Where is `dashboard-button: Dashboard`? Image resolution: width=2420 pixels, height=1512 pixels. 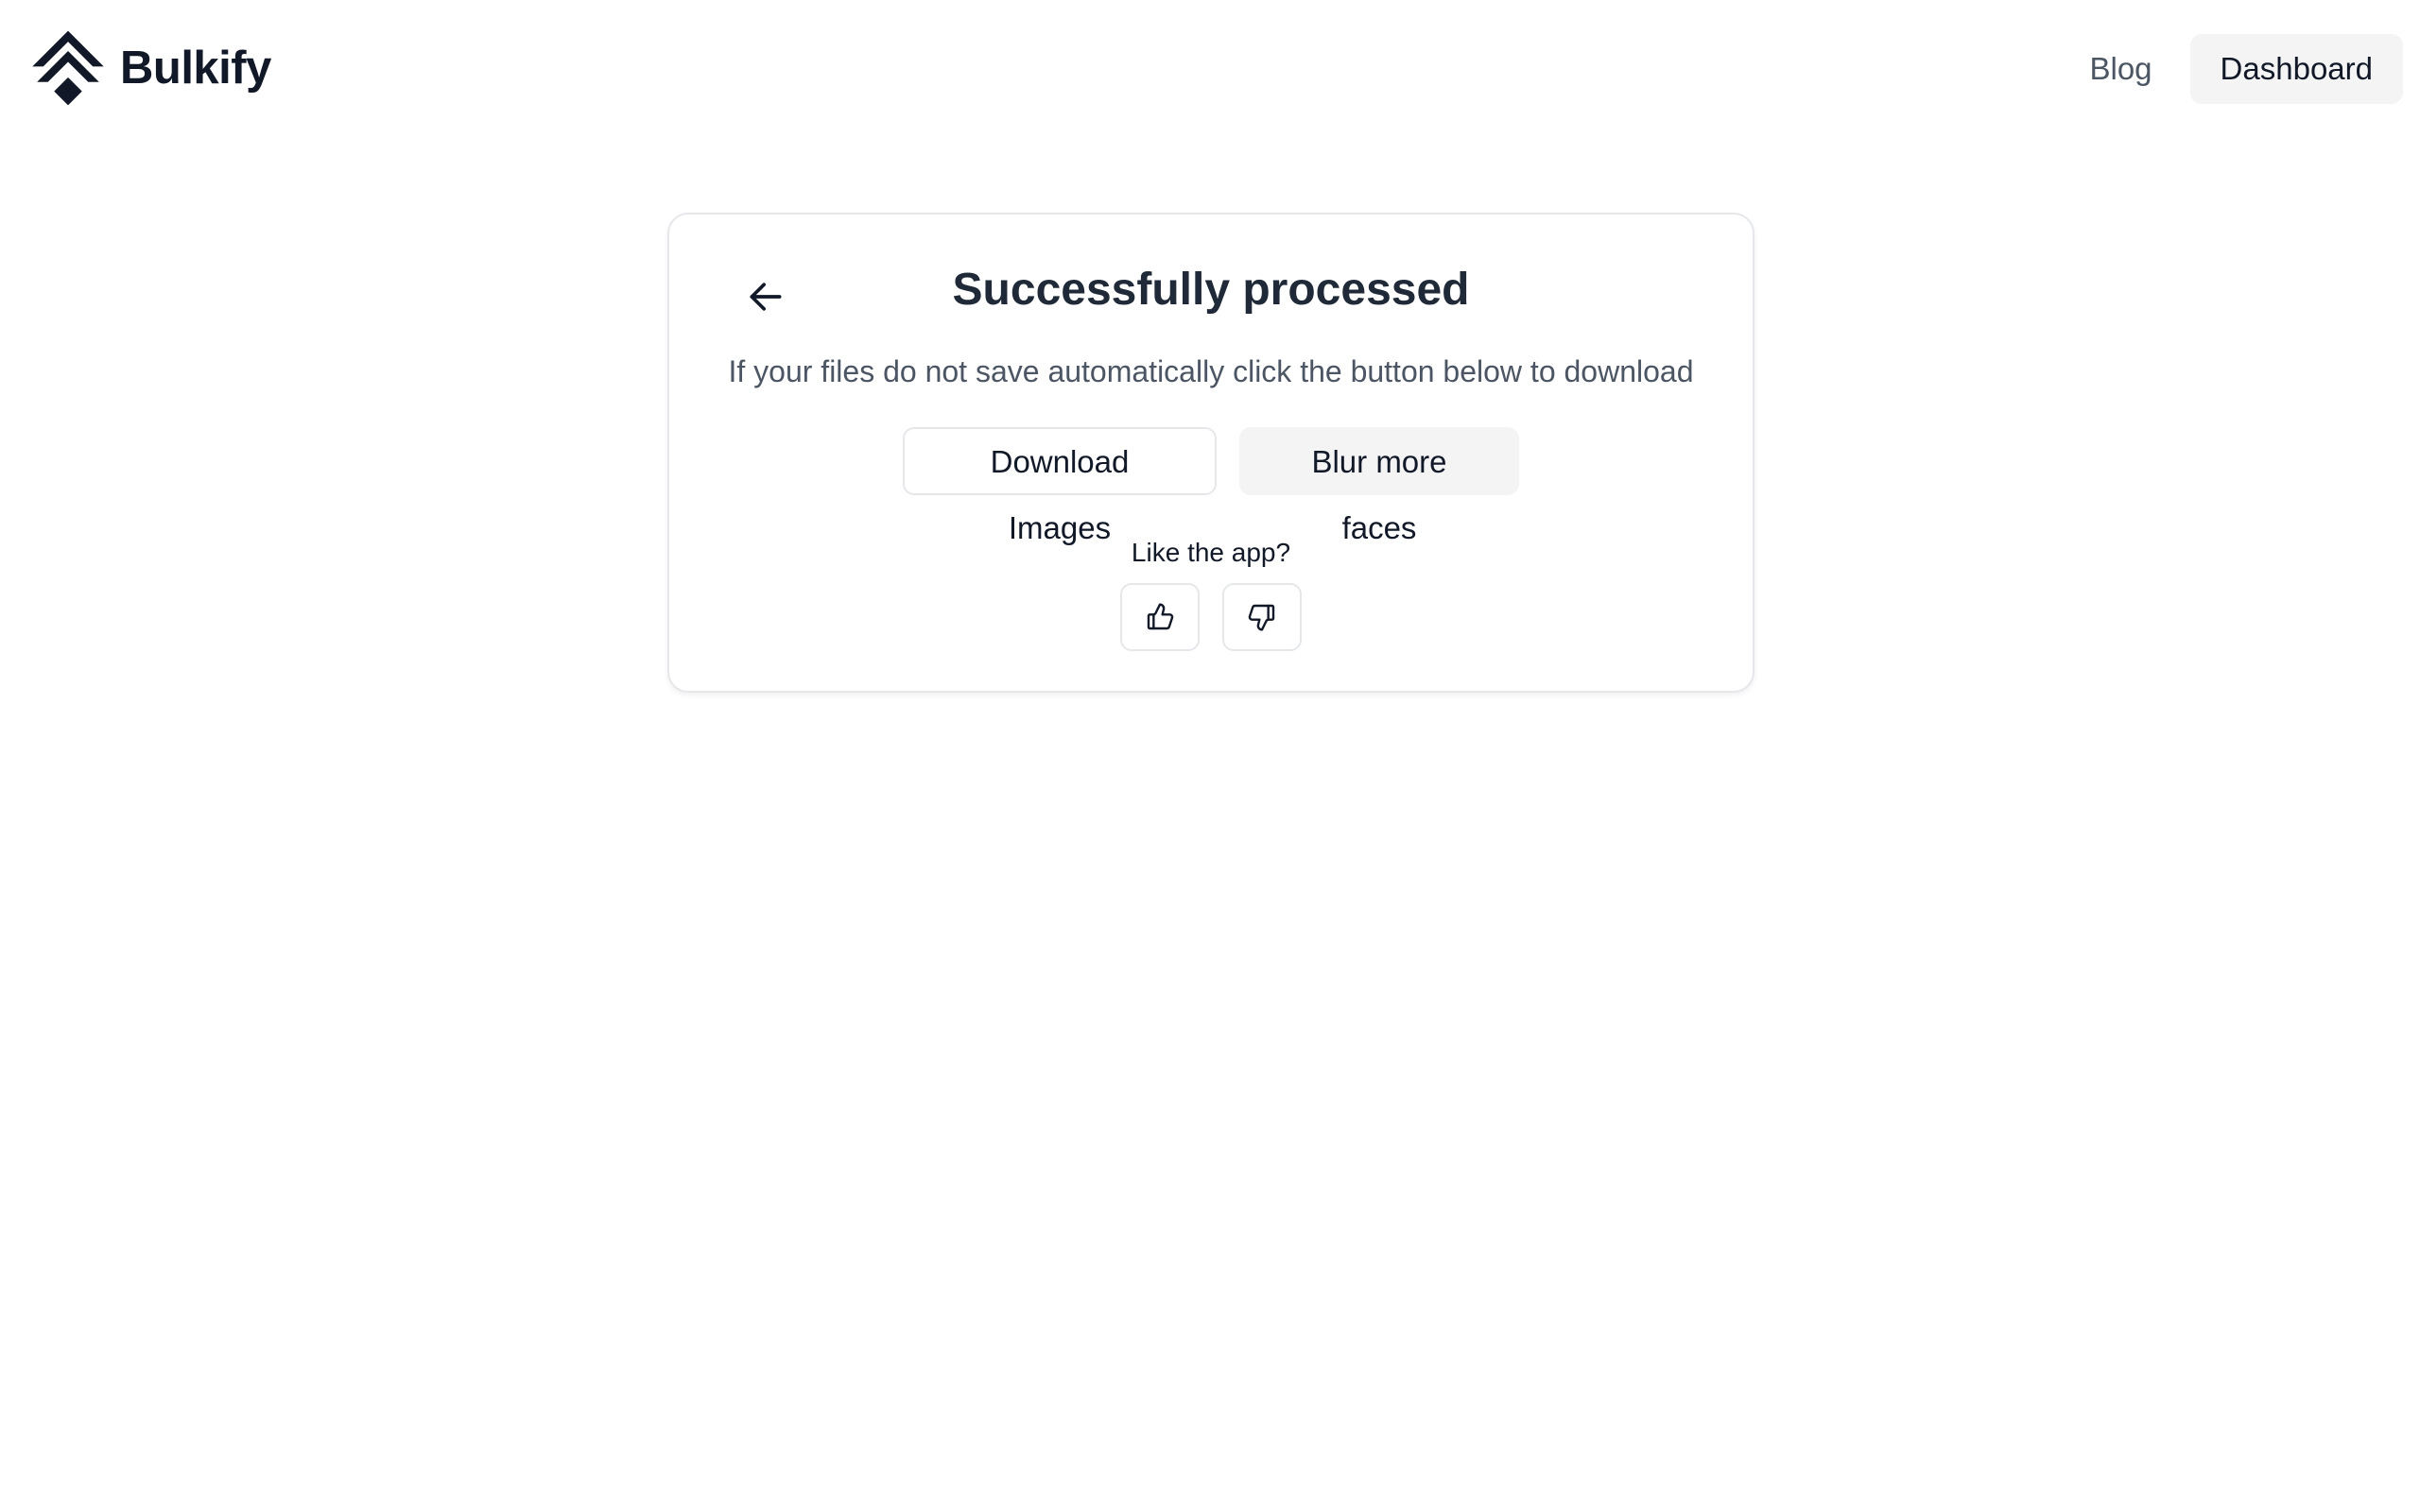
dashboard-button: Dashboard is located at coordinates (2296, 69).